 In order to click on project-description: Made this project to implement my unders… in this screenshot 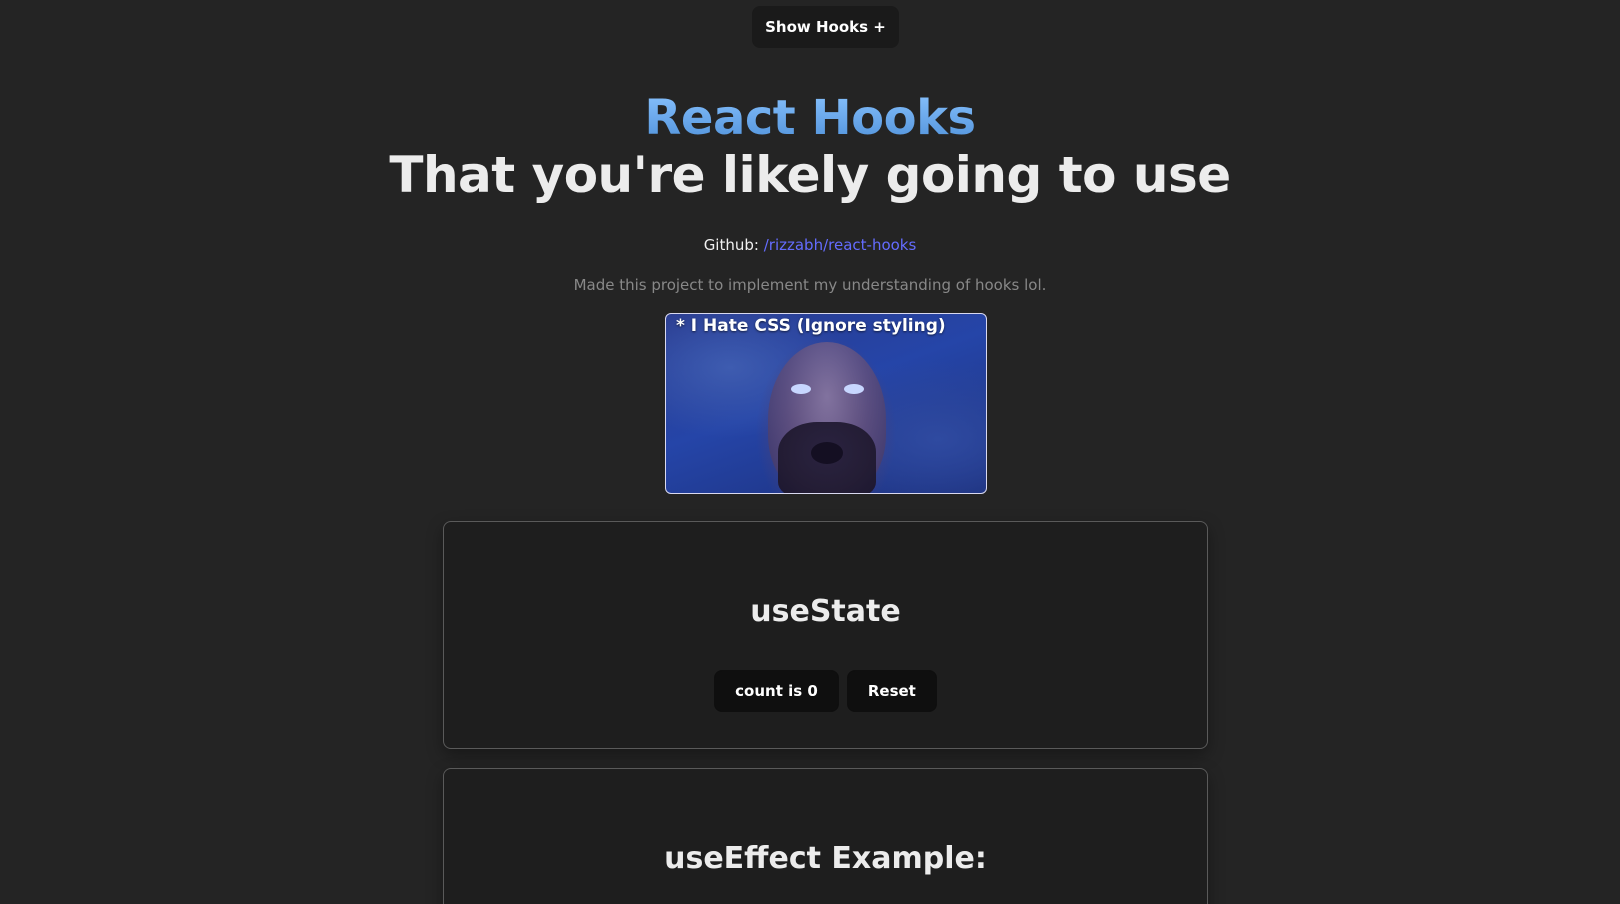, I will do `click(810, 285)`.